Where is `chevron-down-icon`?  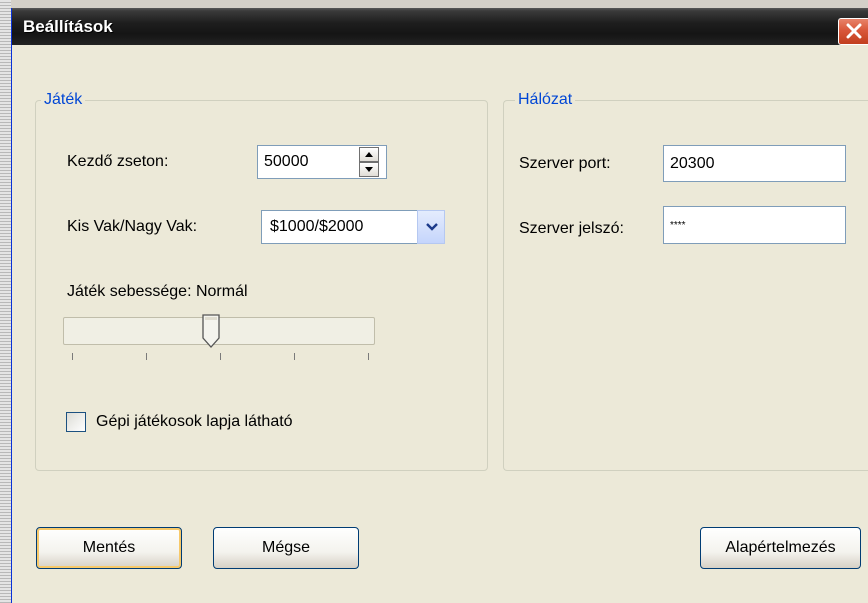 chevron-down-icon is located at coordinates (432, 227).